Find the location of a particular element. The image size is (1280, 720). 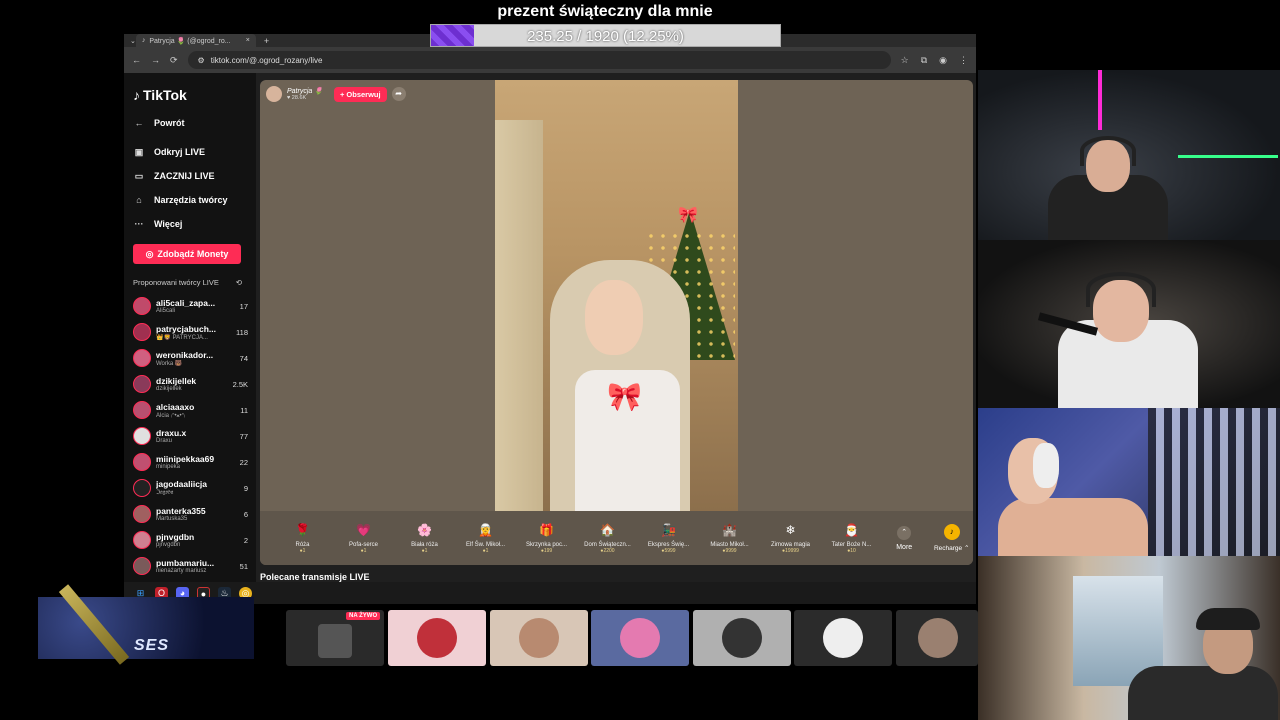

coins-label: Zdobądź Monety is located at coordinates (193, 254).